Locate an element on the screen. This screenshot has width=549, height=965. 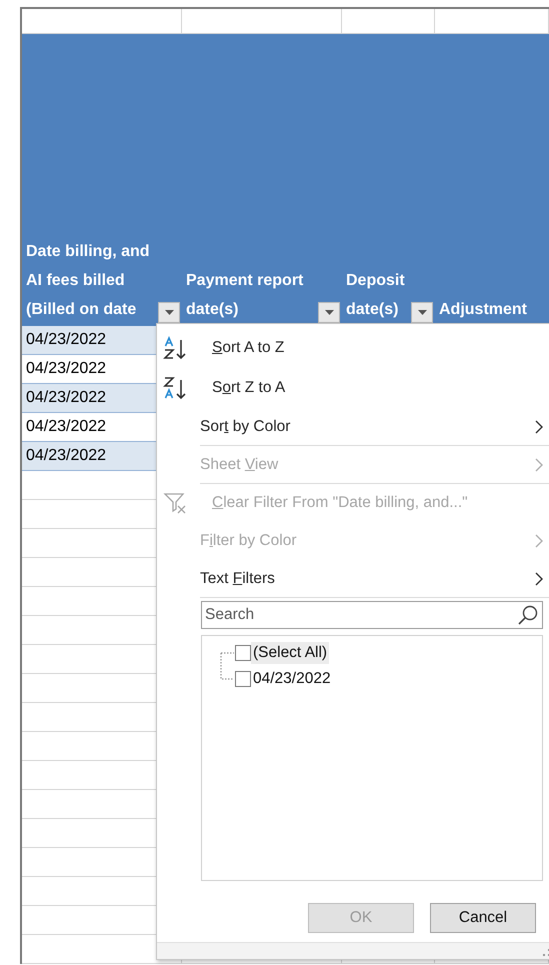
value-label: (Select All) is located at coordinates (290, 653).